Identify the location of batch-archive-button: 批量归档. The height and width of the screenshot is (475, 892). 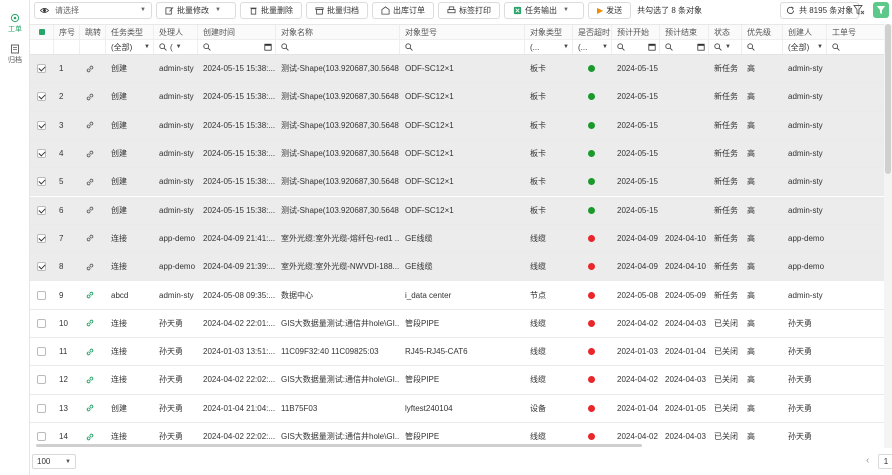
(337, 10).